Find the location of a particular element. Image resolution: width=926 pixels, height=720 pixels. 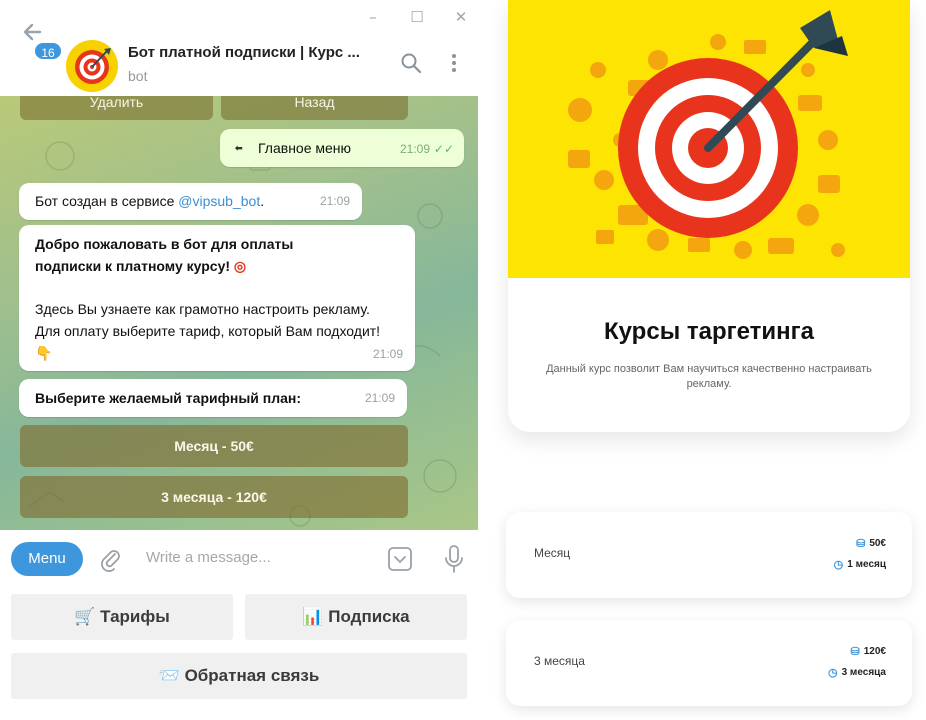

outgoing-message: ⬅ Главное меню 21:09 ✓✓ is located at coordinates (342, 148).